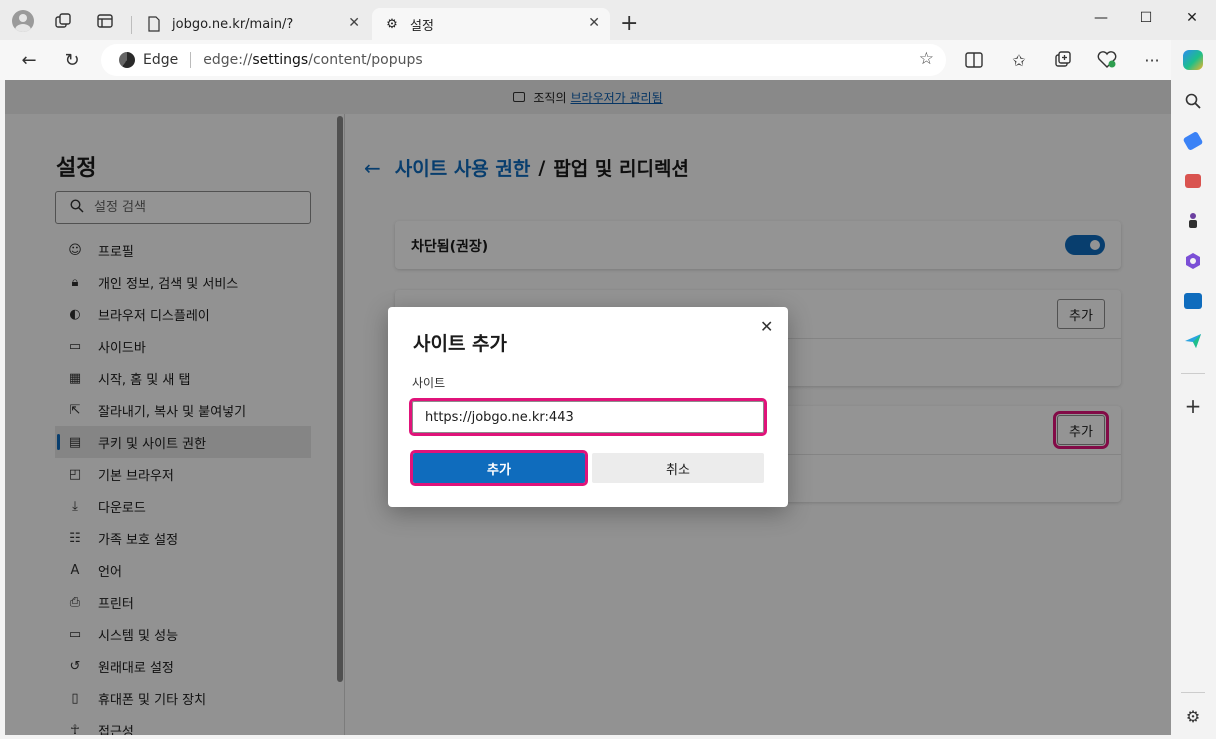  What do you see at coordinates (1193, 341) in the screenshot?
I see `send-icon` at bounding box center [1193, 341].